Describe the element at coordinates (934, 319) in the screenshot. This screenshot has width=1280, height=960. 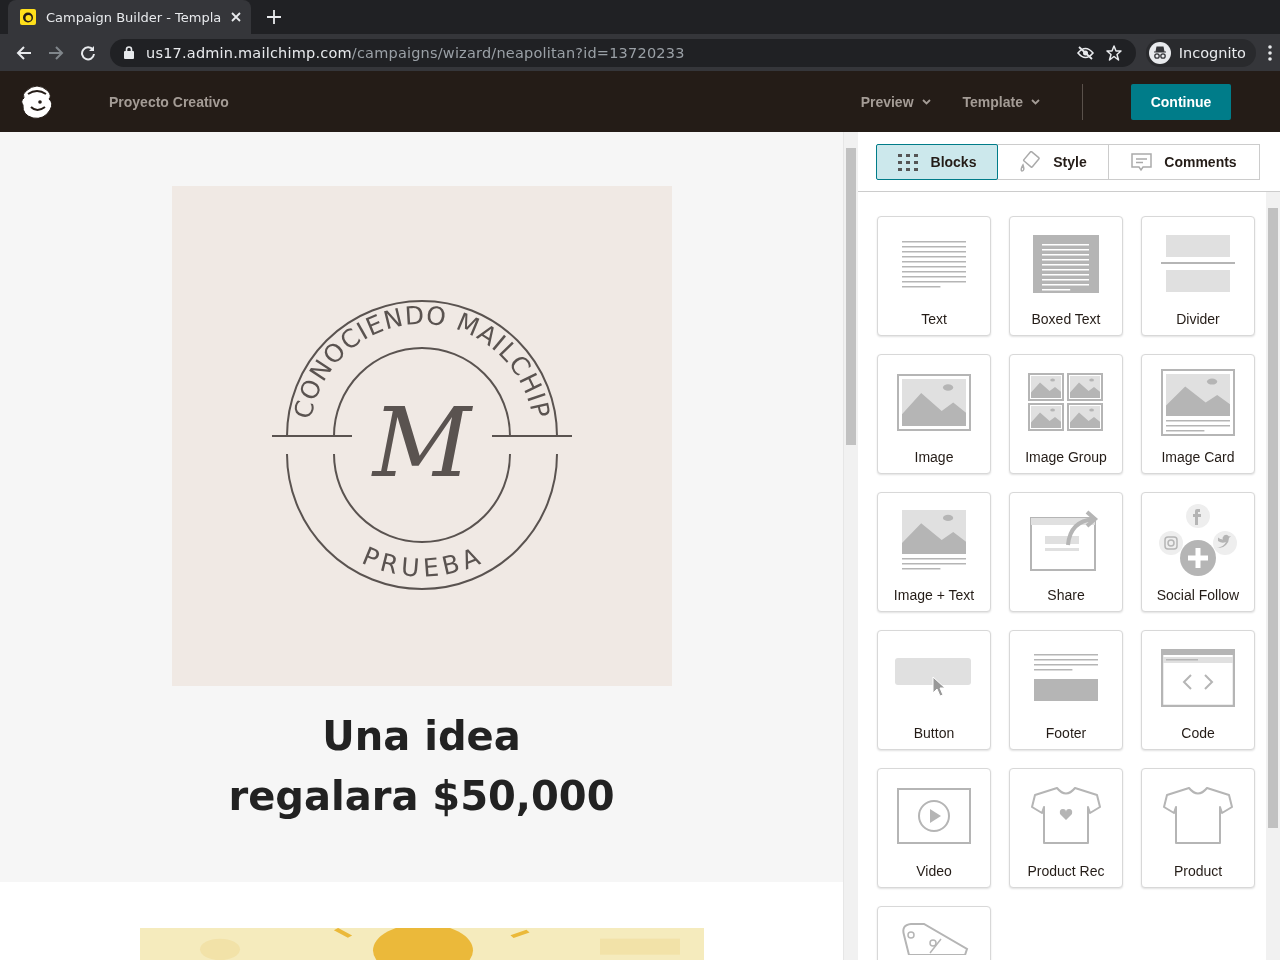
I see `block-label: Text` at that location.